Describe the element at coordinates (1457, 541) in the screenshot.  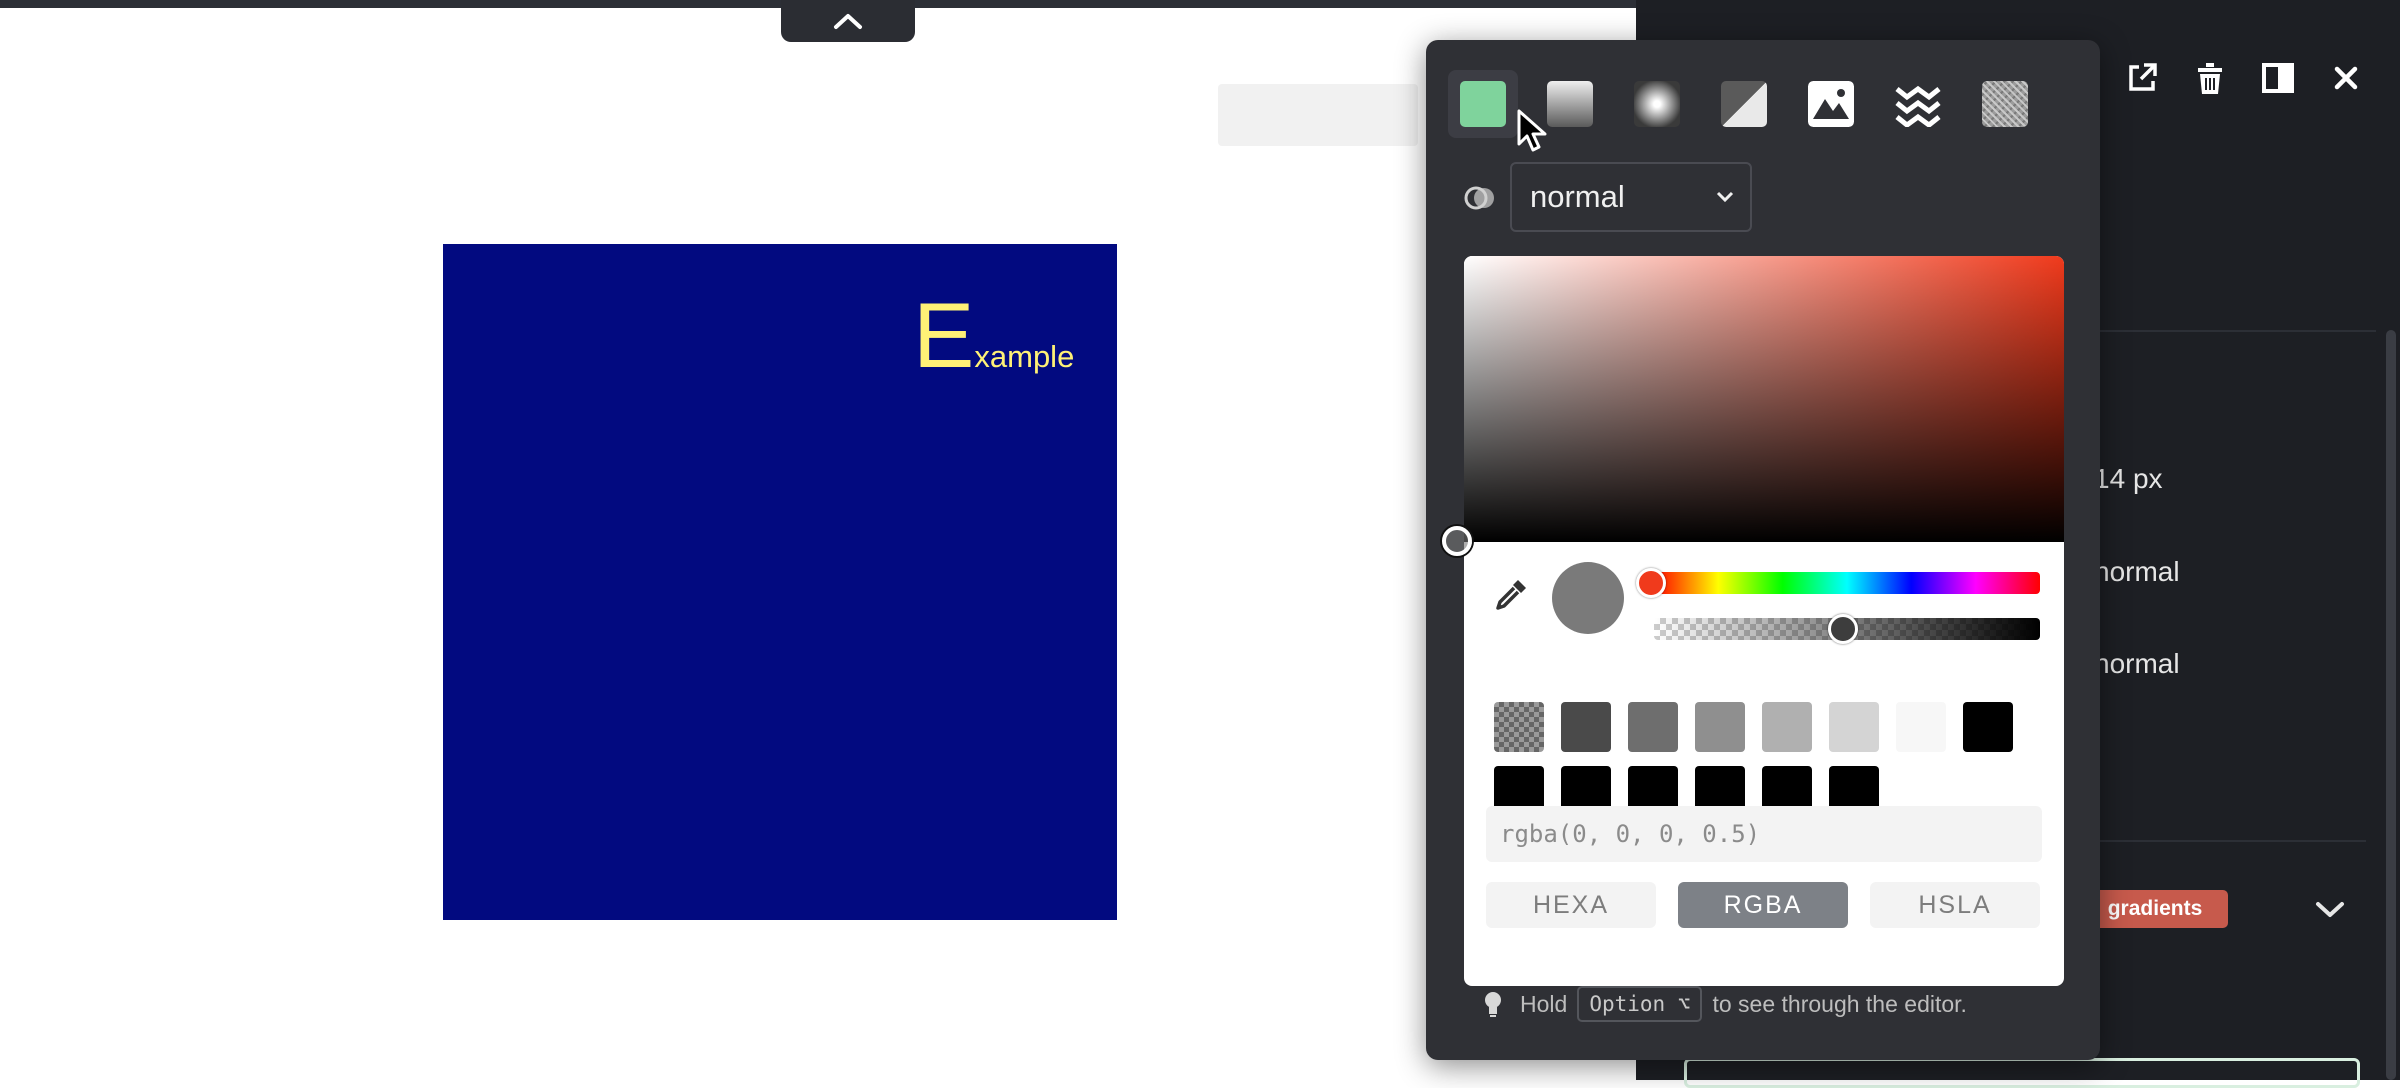
I see `saturation-value-handle` at that location.